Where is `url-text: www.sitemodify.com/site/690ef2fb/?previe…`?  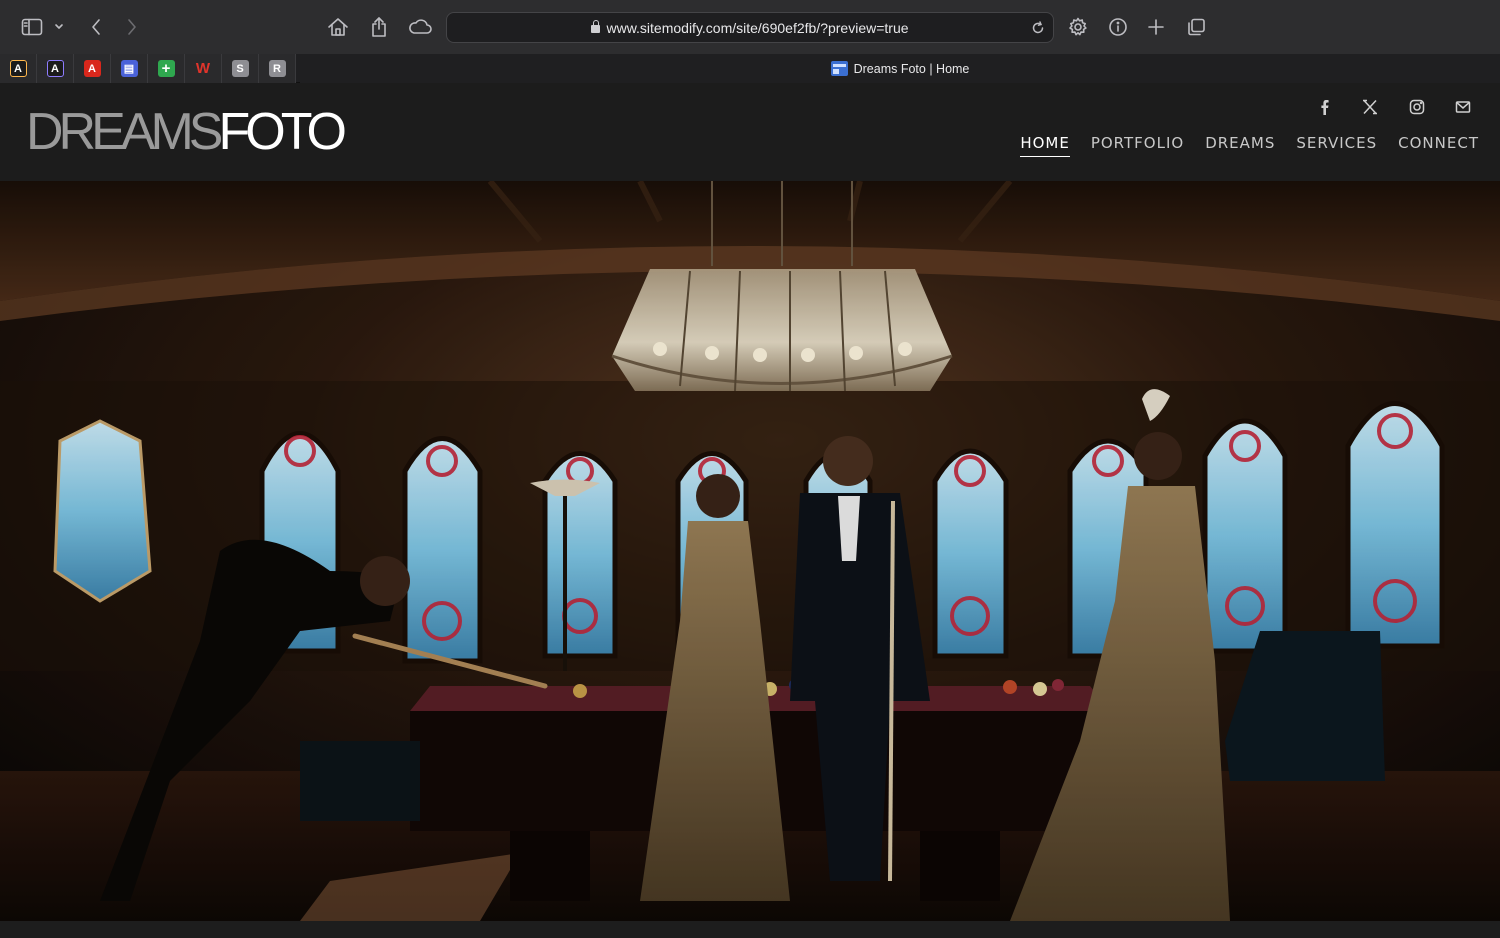
url-text: www.sitemodify.com/site/690ef2fb/?previe… is located at coordinates (750, 28).